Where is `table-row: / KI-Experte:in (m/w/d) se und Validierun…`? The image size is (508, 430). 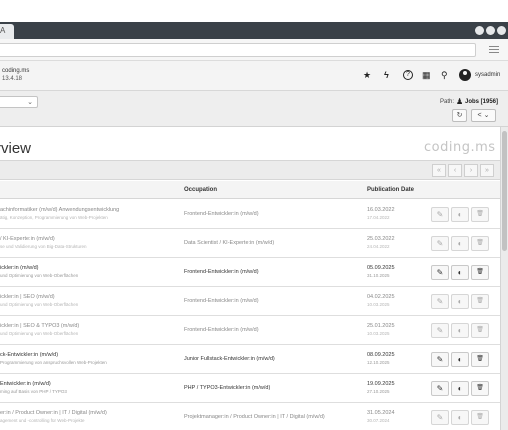 table-row: / KI-Experte:in (m/w/d) se und Validierun… is located at coordinates (250, 243).